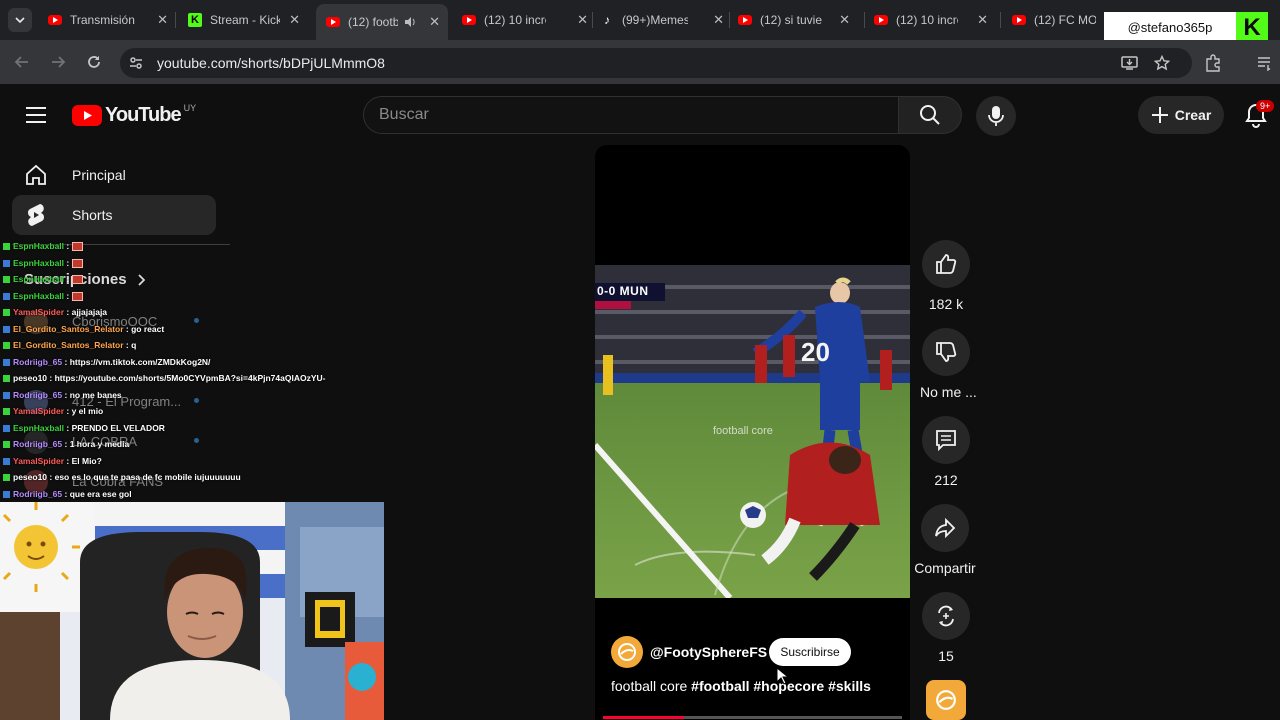 The height and width of the screenshot is (720, 1280). What do you see at coordinates (94, 62) in the screenshot?
I see `reload-icon` at bounding box center [94, 62].